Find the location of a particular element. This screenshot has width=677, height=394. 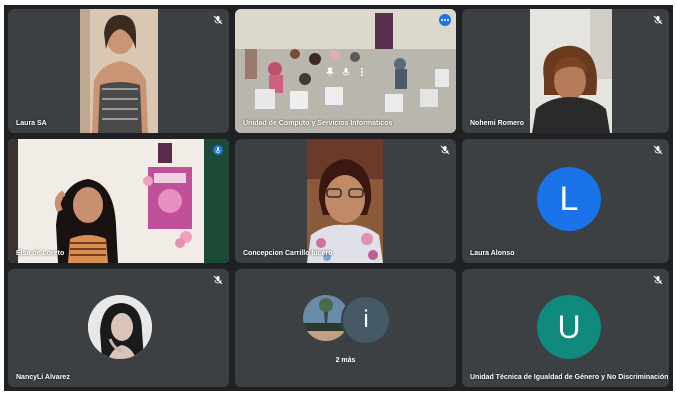

participant-tile-nancyli-alvarez: NancyLi Alvarez is located at coordinates (118, 328).